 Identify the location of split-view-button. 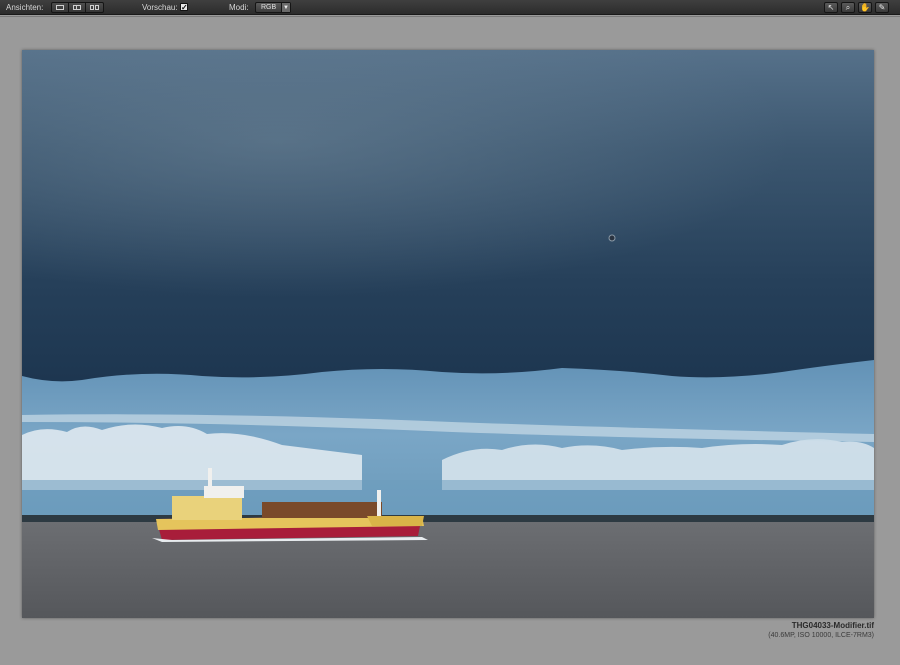
(77, 7).